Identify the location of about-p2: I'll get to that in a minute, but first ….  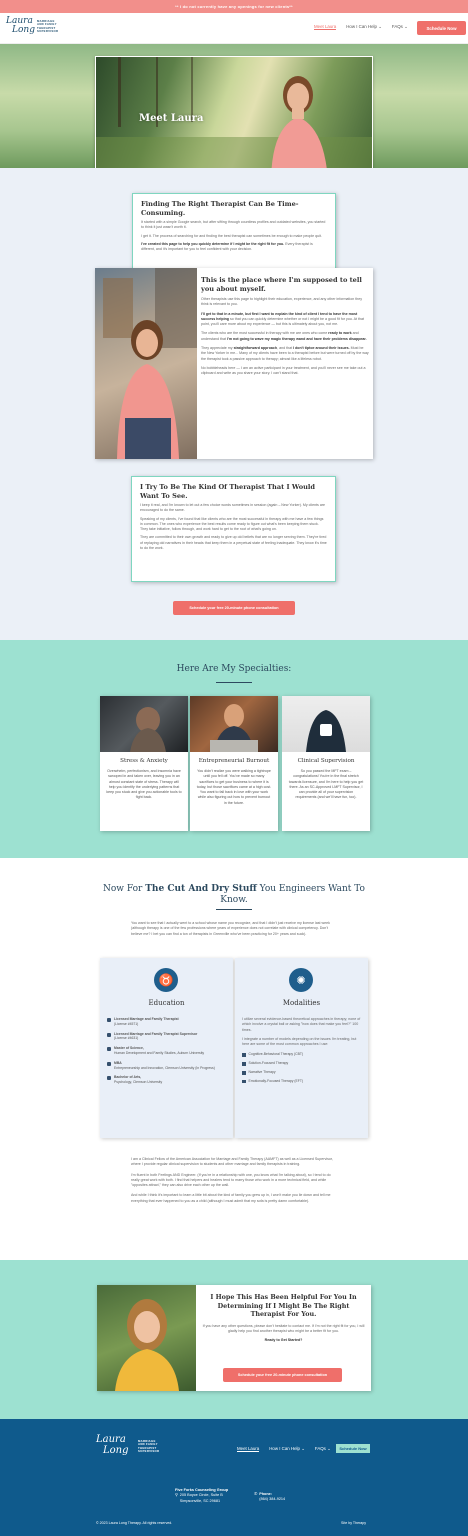
(285, 320).